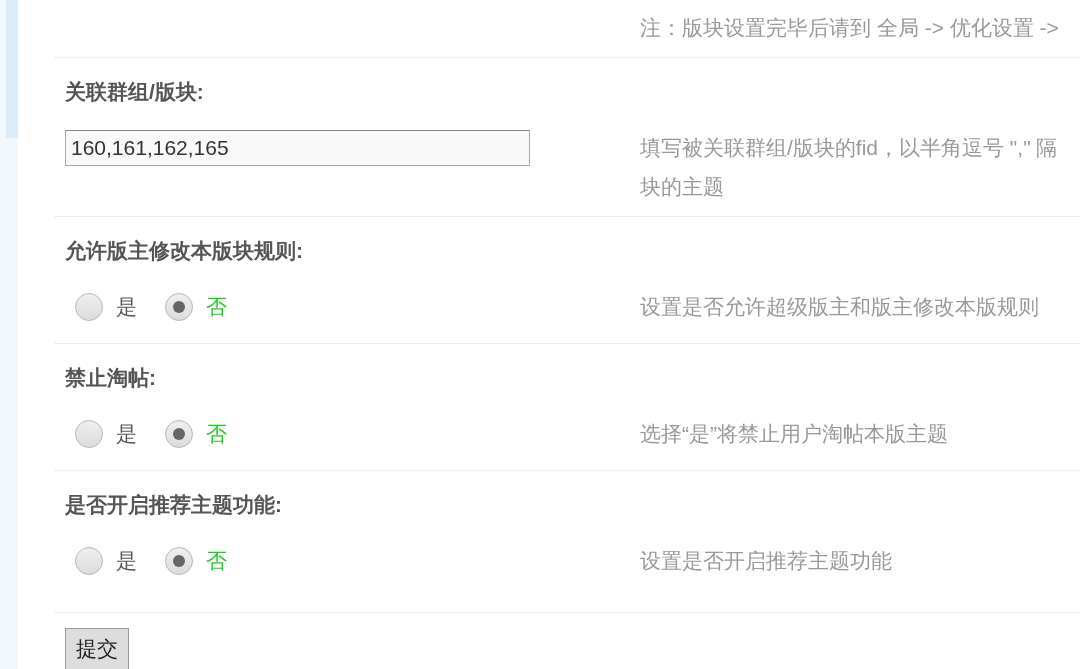 This screenshot has width=1080, height=669. Describe the element at coordinates (849, 28) in the screenshot. I see `note-text: 注：版块设置完毕后请到 全局 -> 优化设置 ->` at that location.